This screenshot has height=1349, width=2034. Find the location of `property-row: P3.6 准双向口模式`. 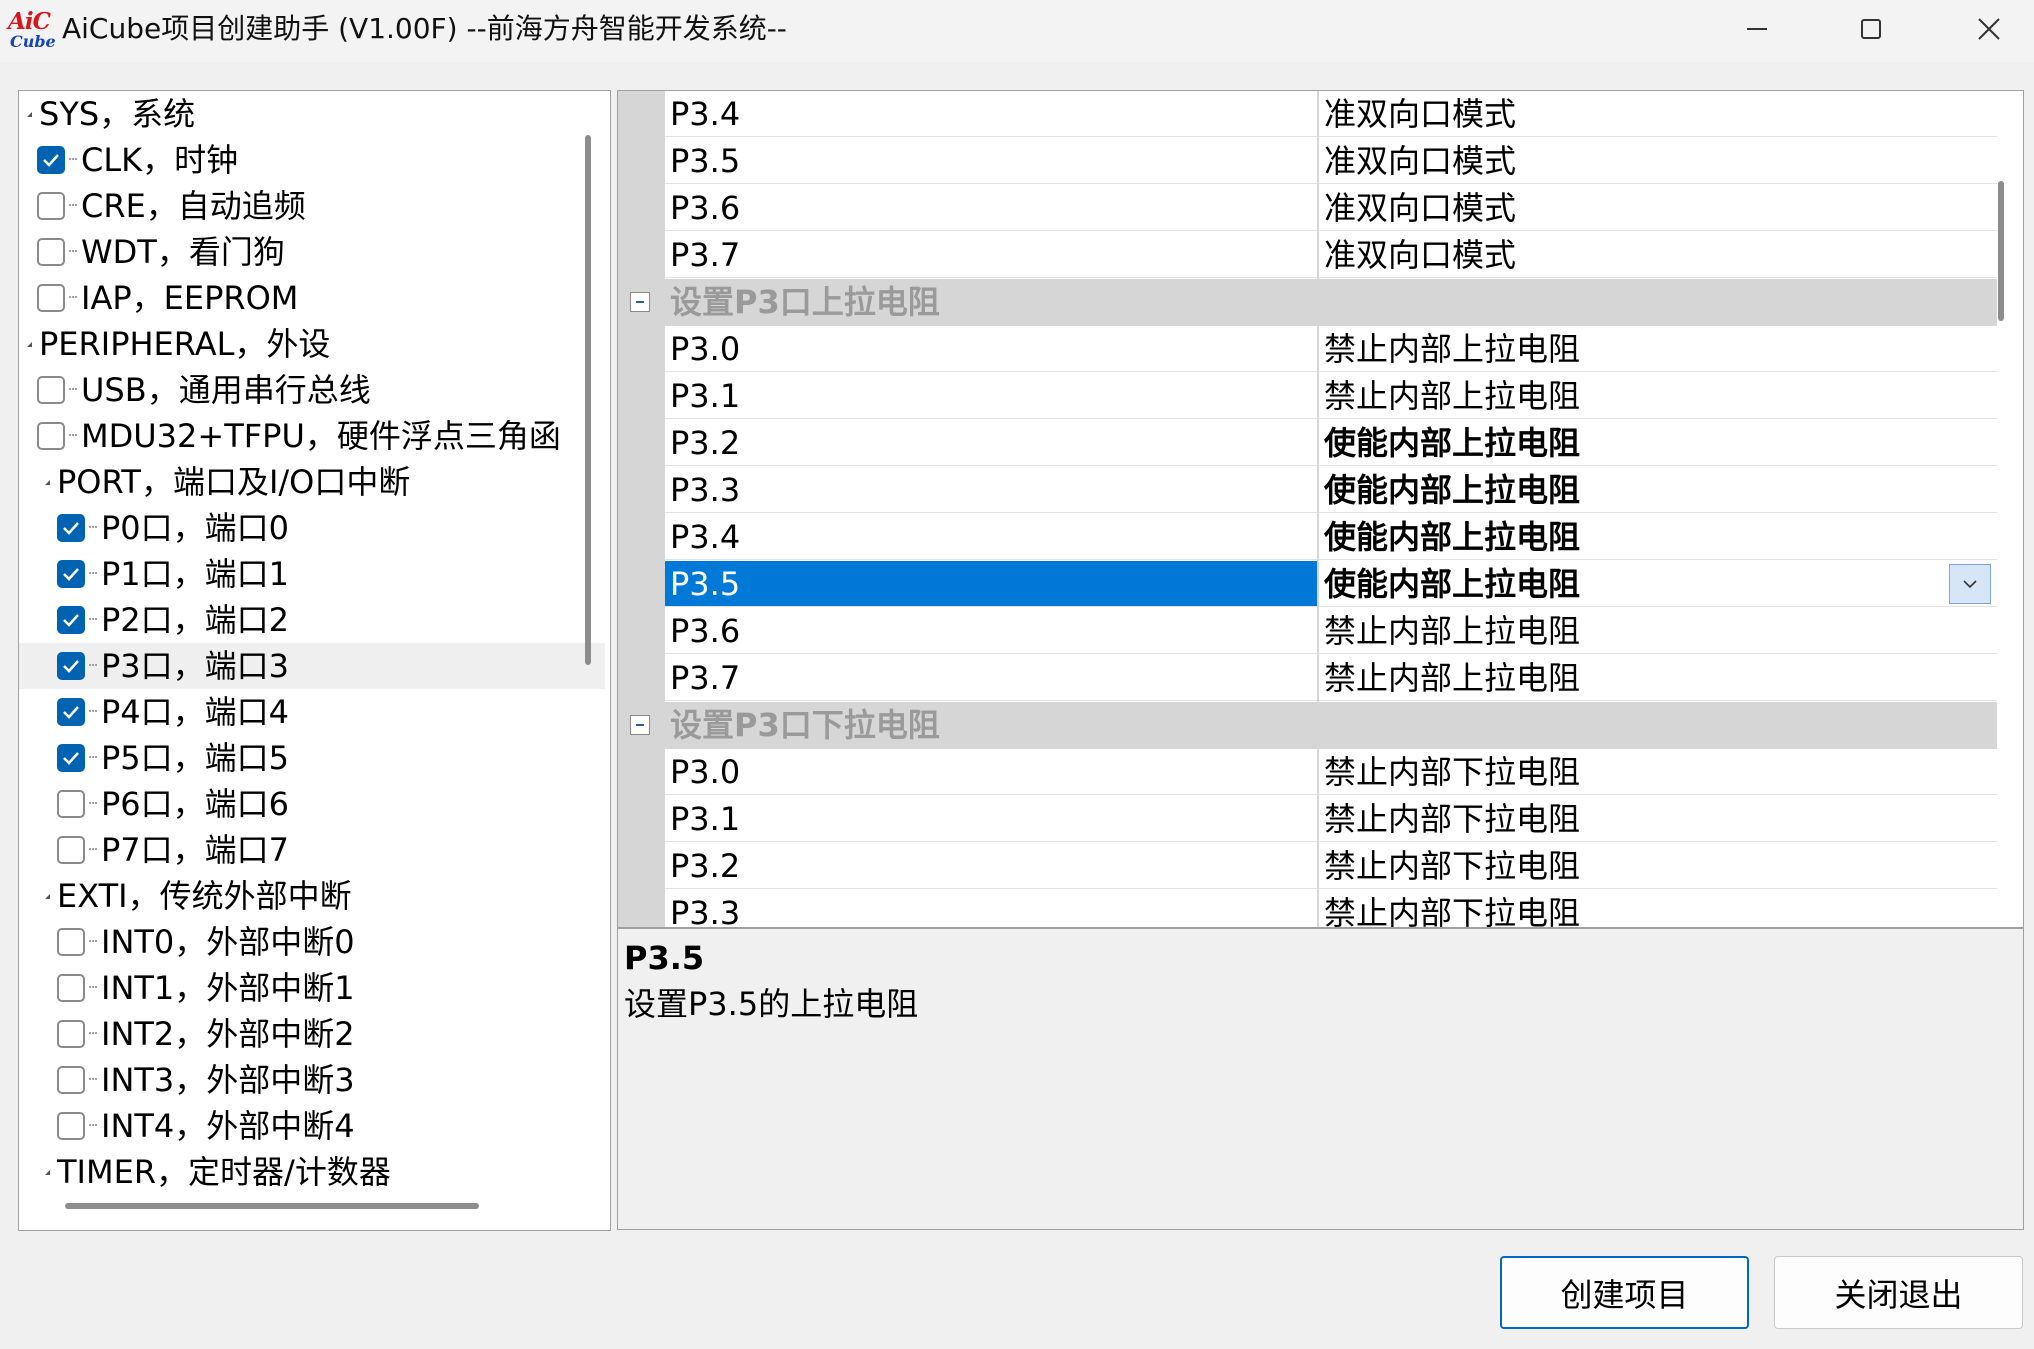

property-row: P3.6 准双向口模式 is located at coordinates (1331, 208).